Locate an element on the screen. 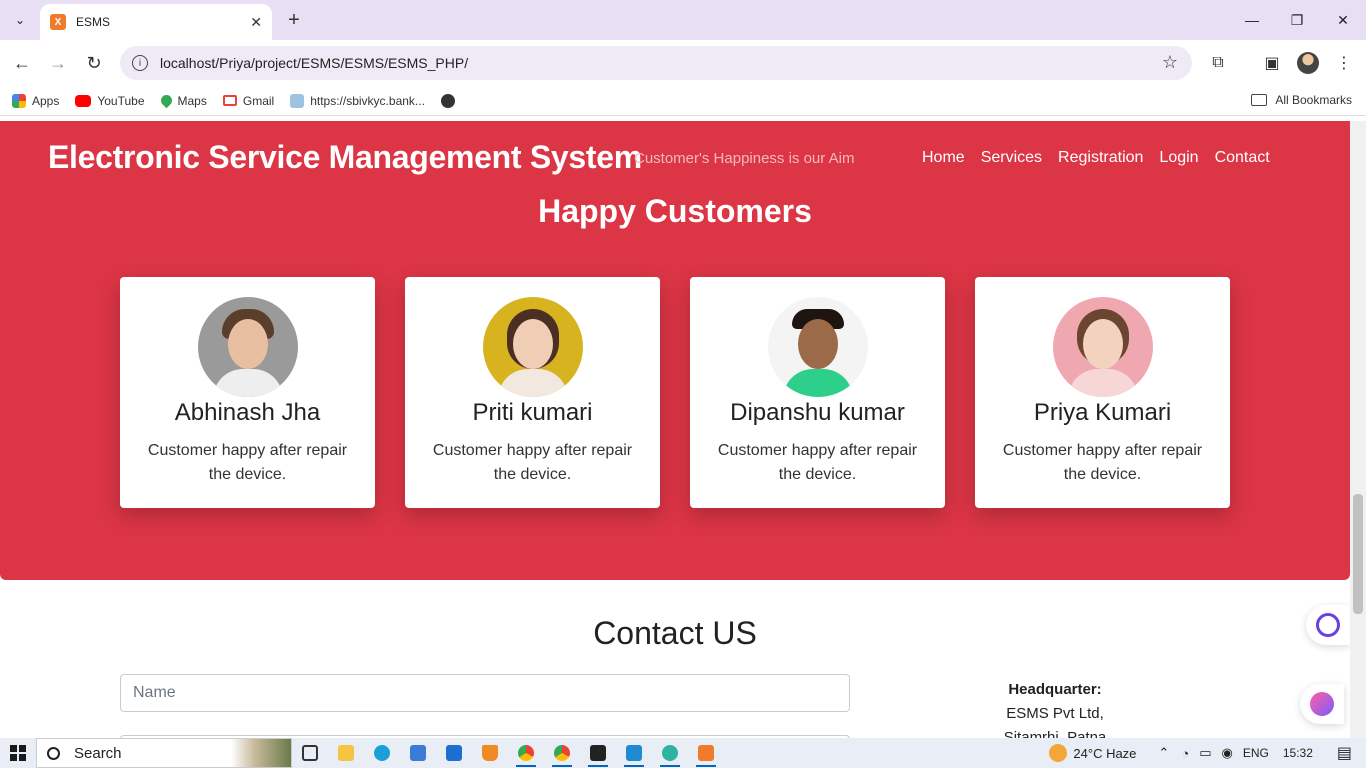 Image resolution: width=1366 pixels, height=768 pixels. scrollbar-thumb is located at coordinates (1358, 554).